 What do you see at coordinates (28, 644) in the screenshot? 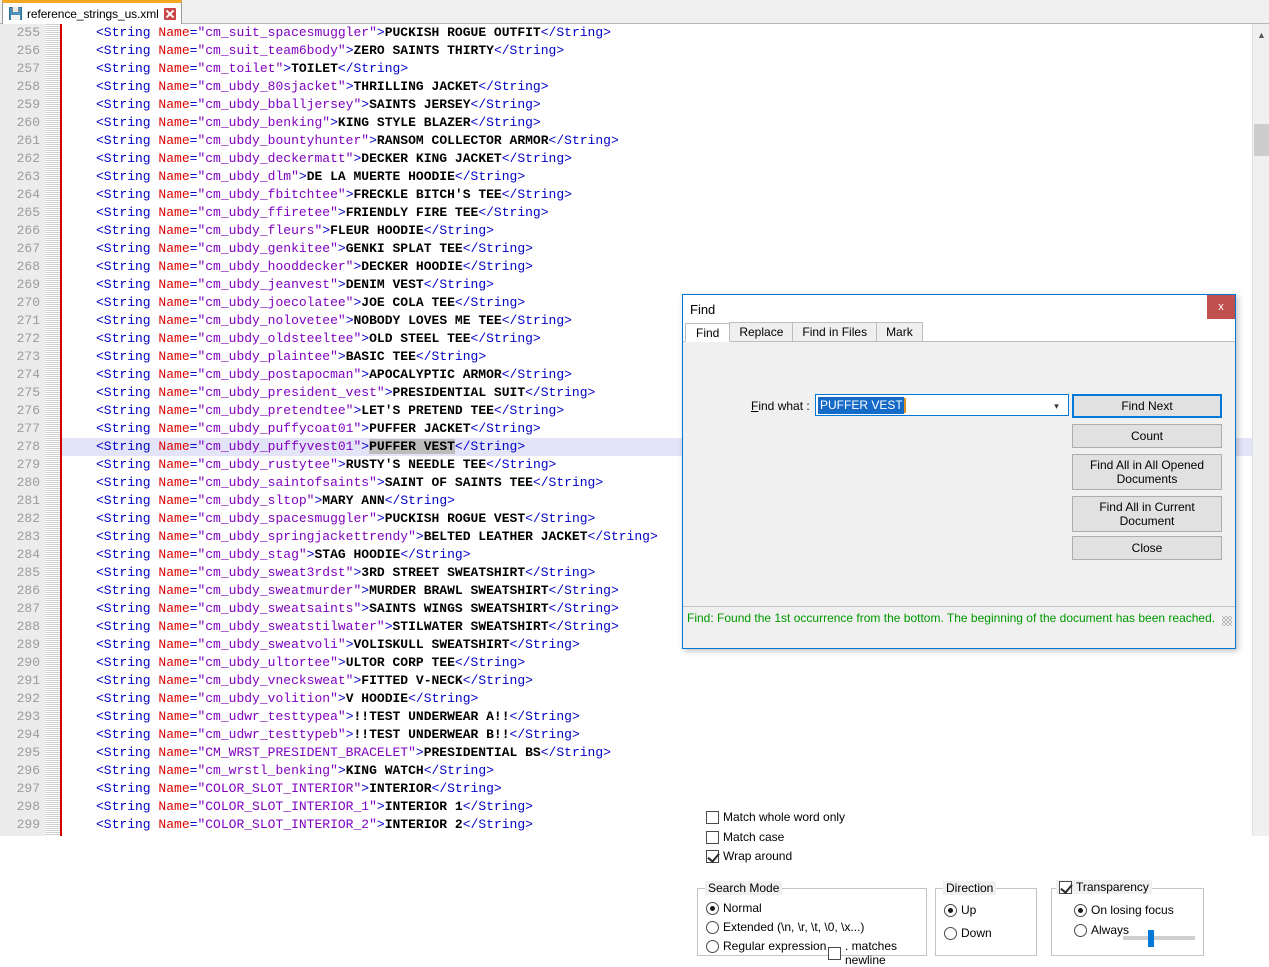
I see `line-number: 289` at bounding box center [28, 644].